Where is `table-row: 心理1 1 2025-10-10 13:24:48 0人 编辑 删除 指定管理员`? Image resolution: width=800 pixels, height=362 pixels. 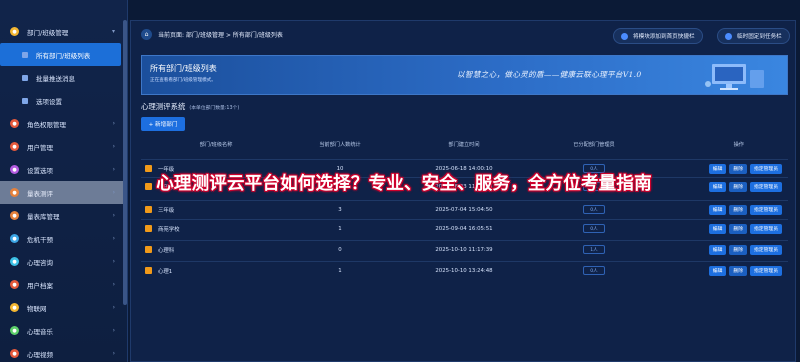 table-row: 心理1 1 2025-10-10 13:24:48 0人 编辑 删除 指定管理员 is located at coordinates (464, 270).